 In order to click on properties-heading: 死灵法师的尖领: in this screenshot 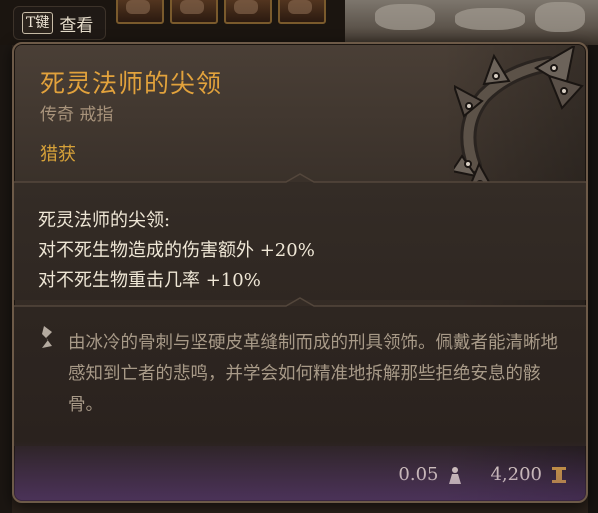, I will do `click(104, 220)`.